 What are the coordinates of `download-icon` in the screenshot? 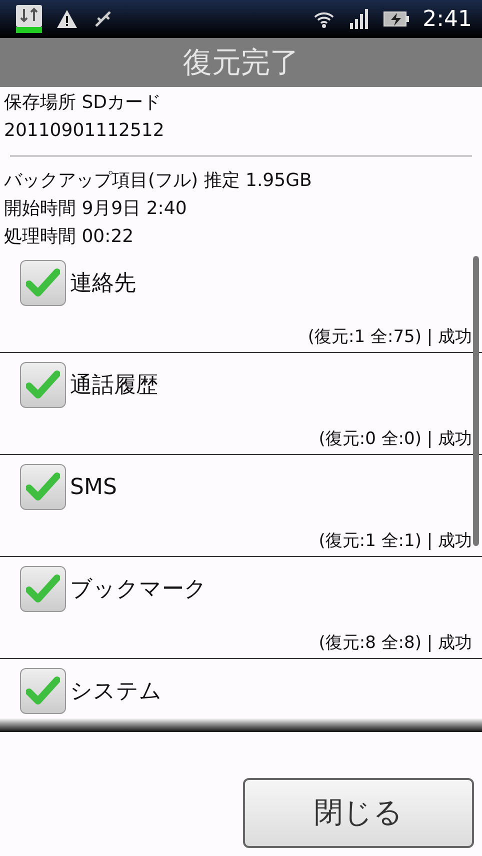 It's located at (29, 19).